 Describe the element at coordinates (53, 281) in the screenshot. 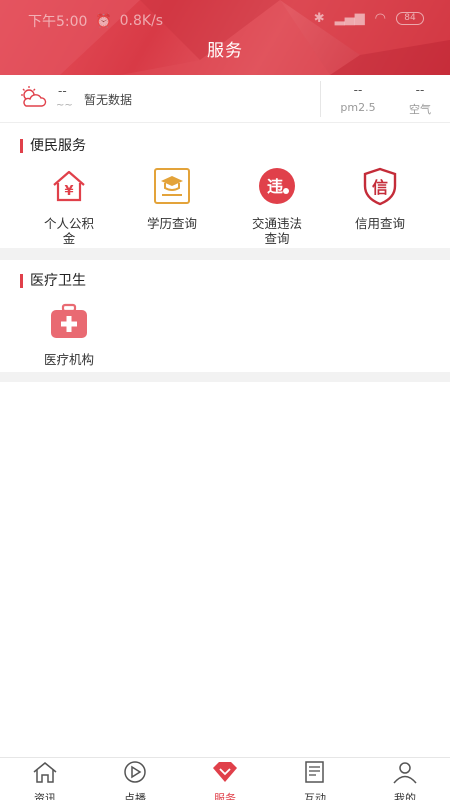

I see `section-title: 医疗卫生` at that location.